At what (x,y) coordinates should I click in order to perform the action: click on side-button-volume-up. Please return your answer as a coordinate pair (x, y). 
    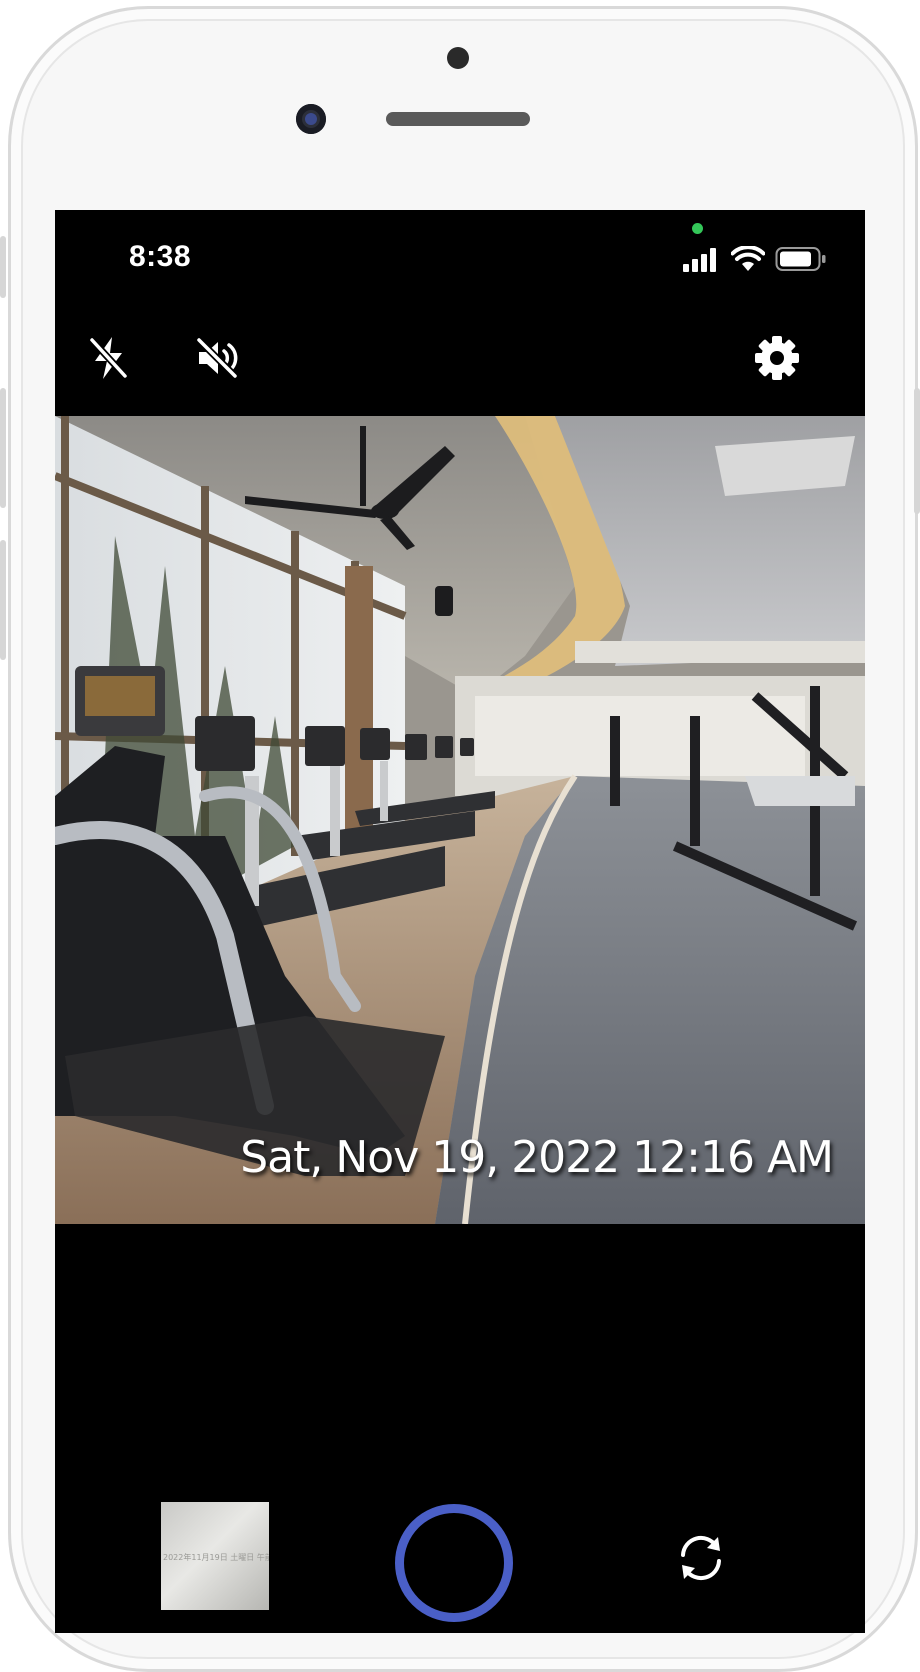
    Looking at the image, I should click on (3, 448).